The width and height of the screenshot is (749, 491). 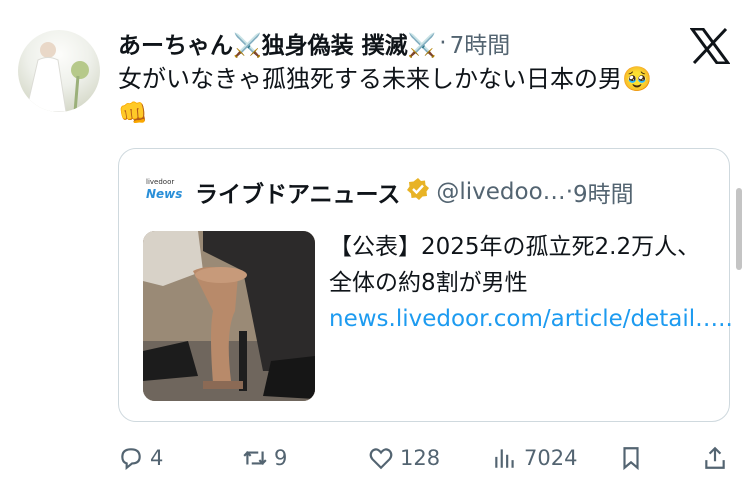 What do you see at coordinates (480, 43) in the screenshot?
I see `tweet-time: 7時間` at bounding box center [480, 43].